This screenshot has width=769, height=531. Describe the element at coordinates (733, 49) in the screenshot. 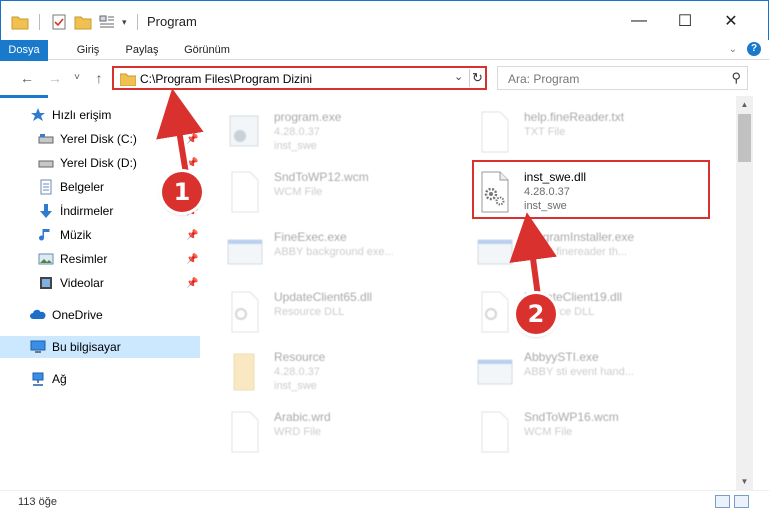

I see `expand-ribbon-icon: ⌄` at that location.